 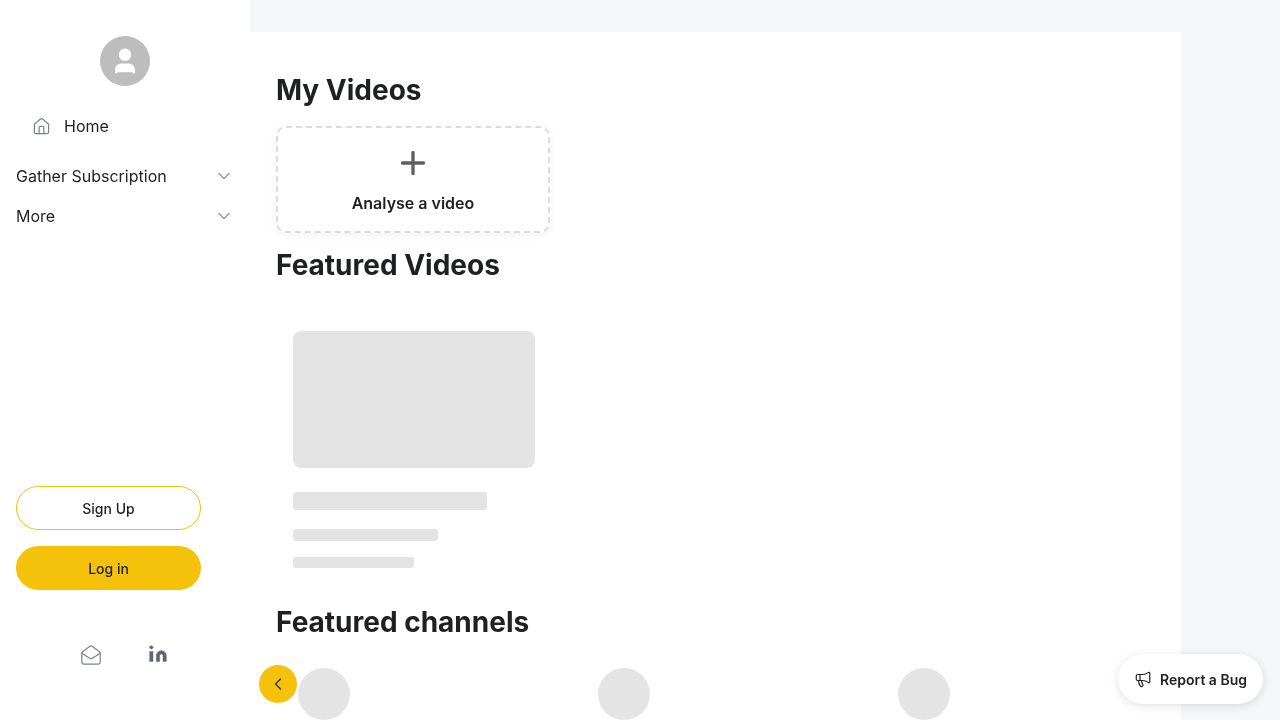 What do you see at coordinates (413, 179) in the screenshot?
I see `analyse-video-card: Analyse a video` at bounding box center [413, 179].